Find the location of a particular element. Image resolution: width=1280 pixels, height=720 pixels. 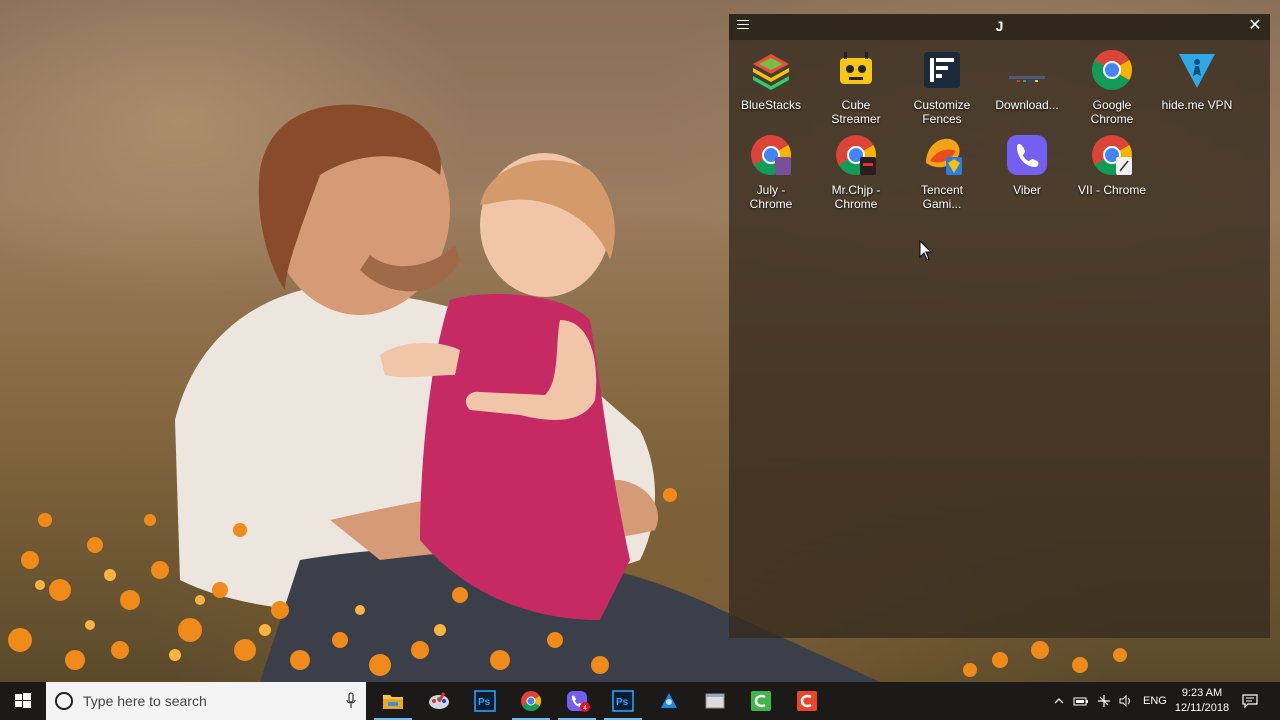

taskbar-app-blue is located at coordinates (669, 701).